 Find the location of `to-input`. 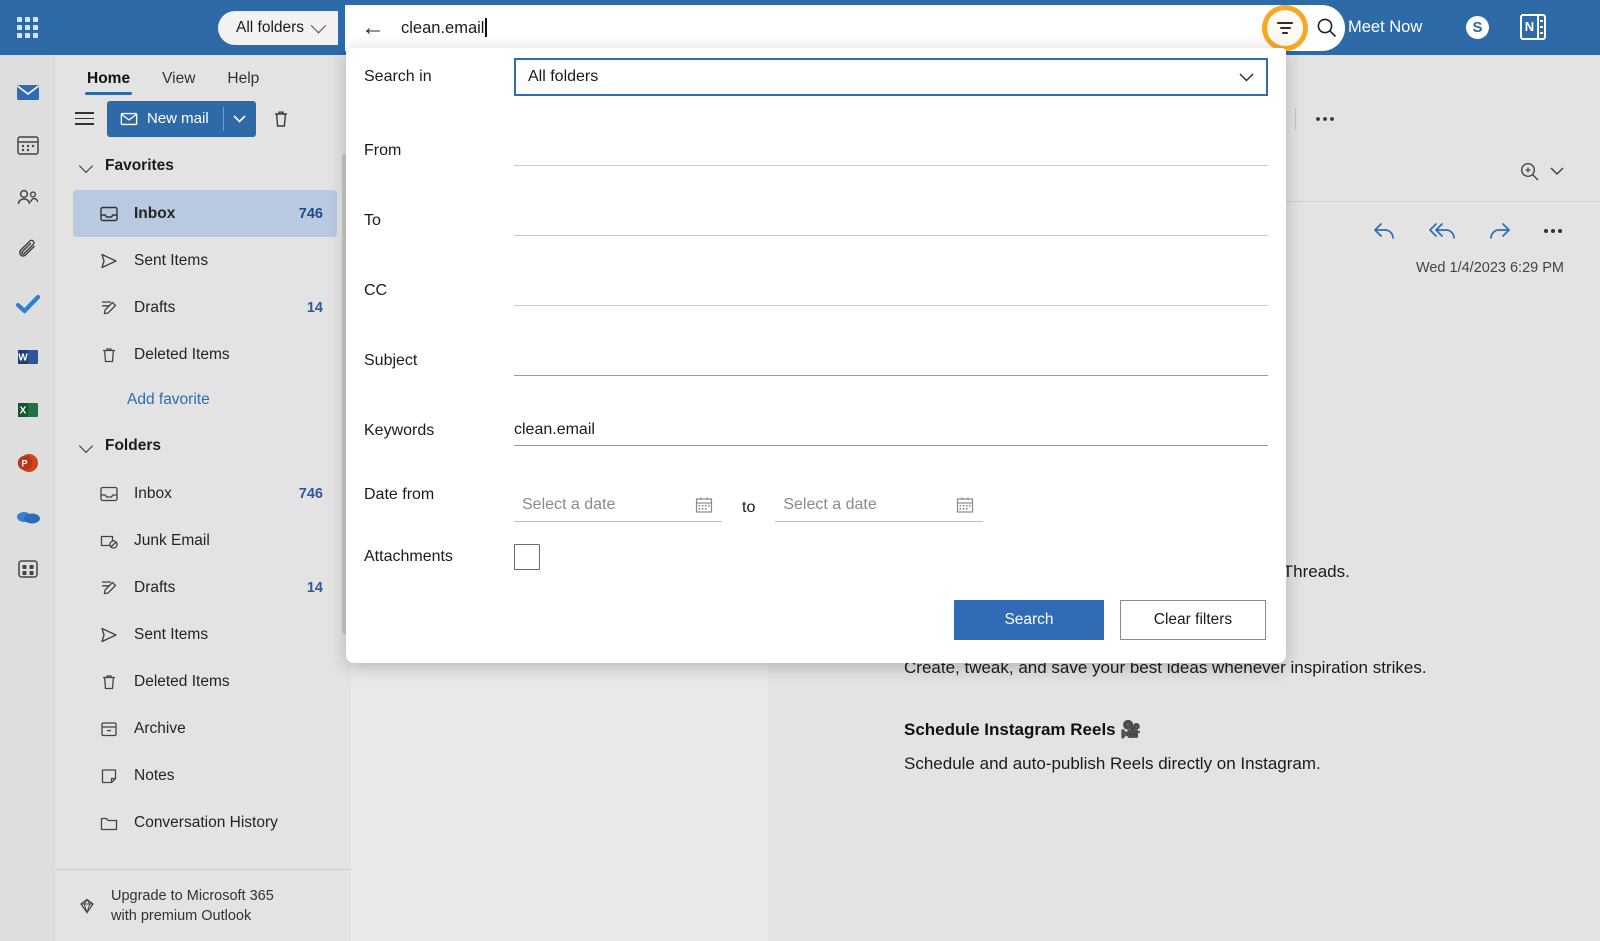

to-input is located at coordinates (891, 201).